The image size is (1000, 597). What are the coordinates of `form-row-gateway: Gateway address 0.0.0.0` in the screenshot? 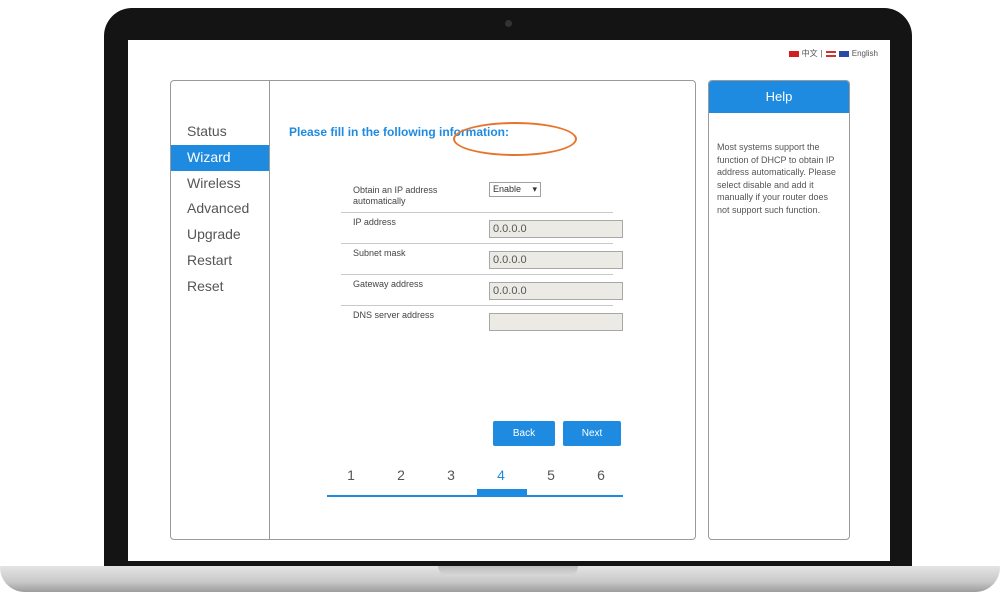 It's located at (482, 290).